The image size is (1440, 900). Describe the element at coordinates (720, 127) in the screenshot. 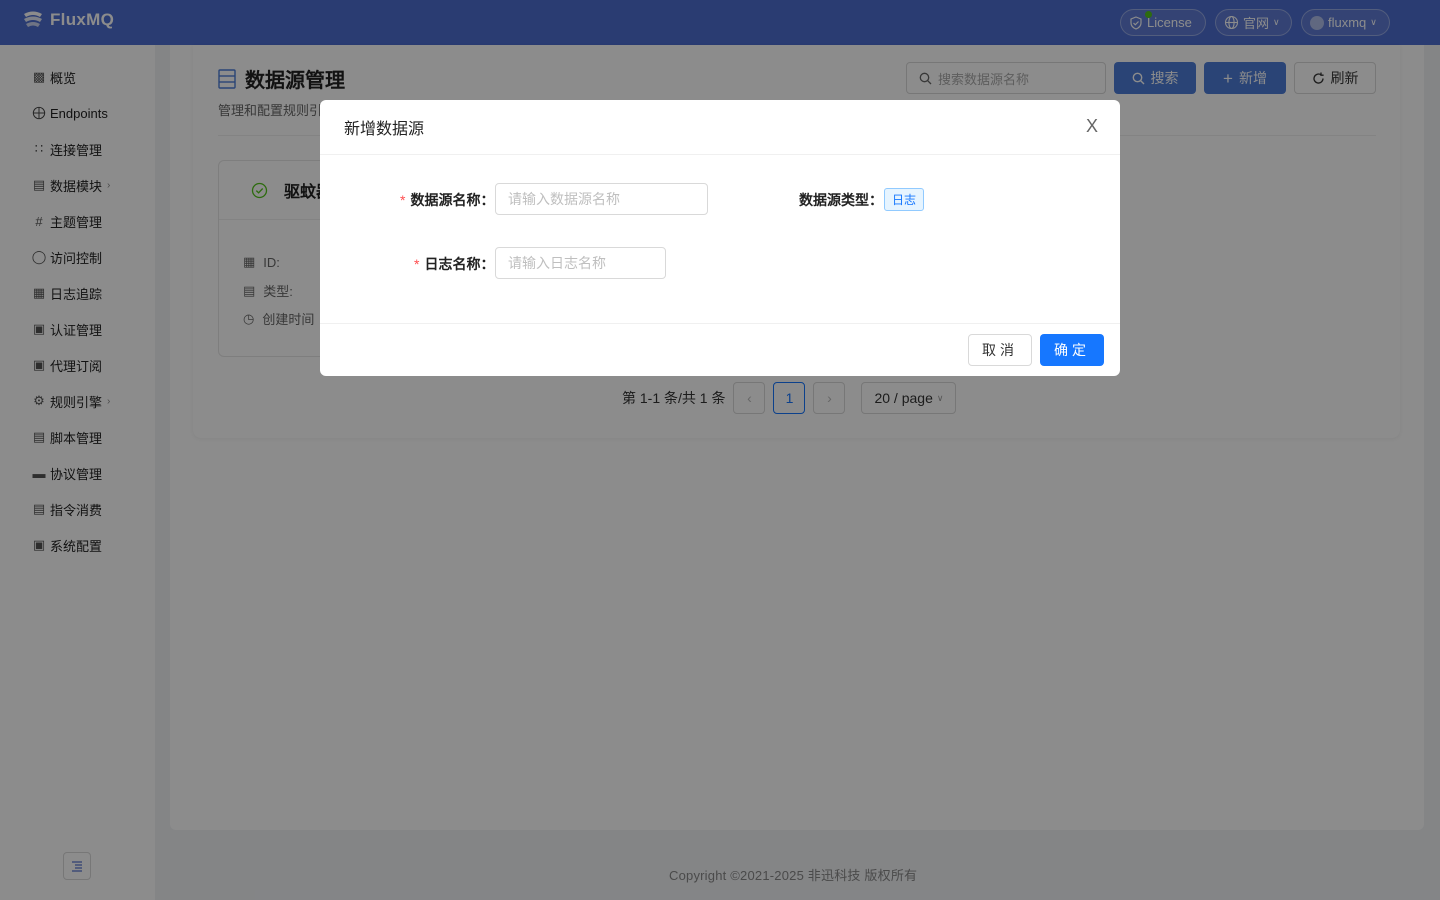

I see `modal-header: 新增数据源` at that location.